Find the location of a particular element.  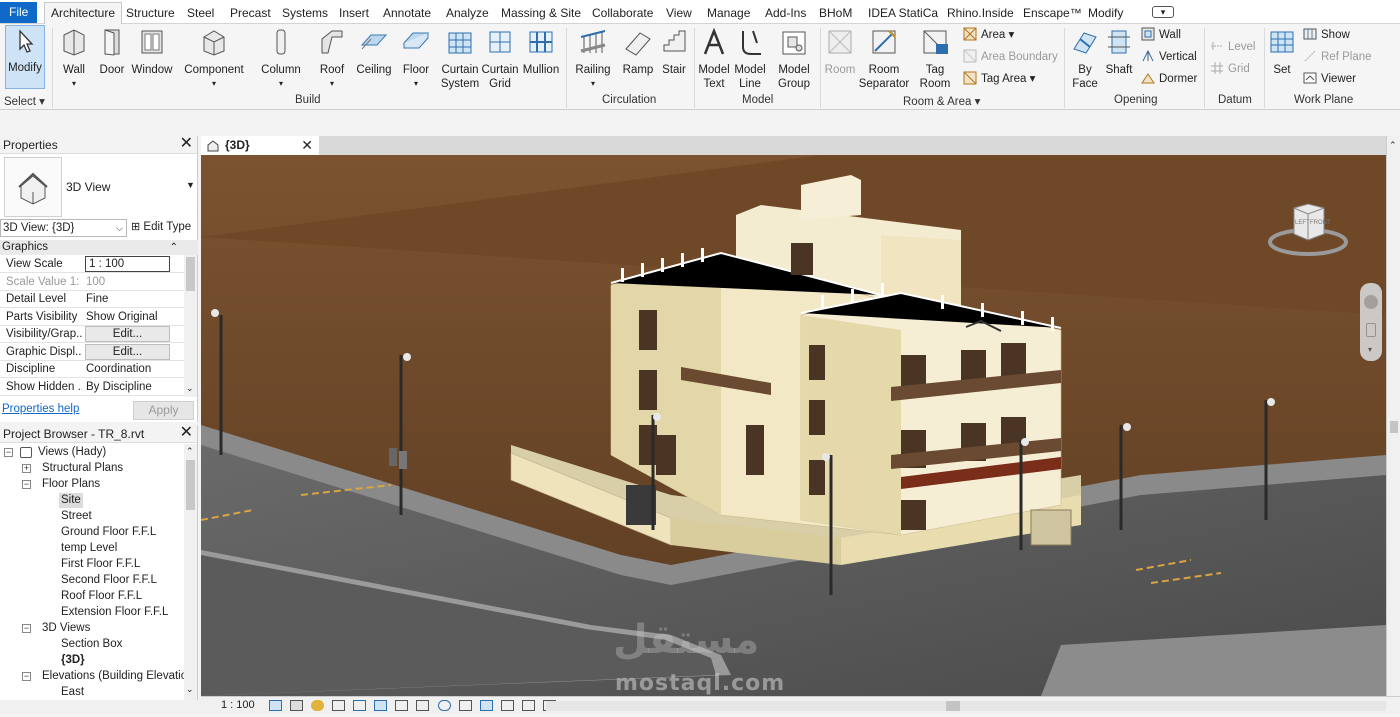

view-vertical-scrollbar: ⌃ is located at coordinates (1393, 416).